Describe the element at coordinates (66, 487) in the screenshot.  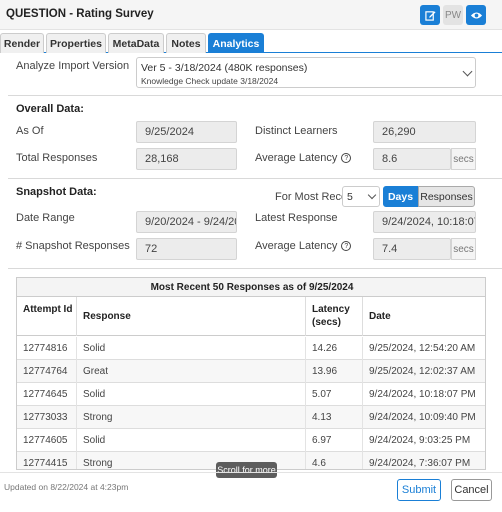
I see `updated-timestamp: Updated on 8/22/2024 at 4:23pm` at that location.